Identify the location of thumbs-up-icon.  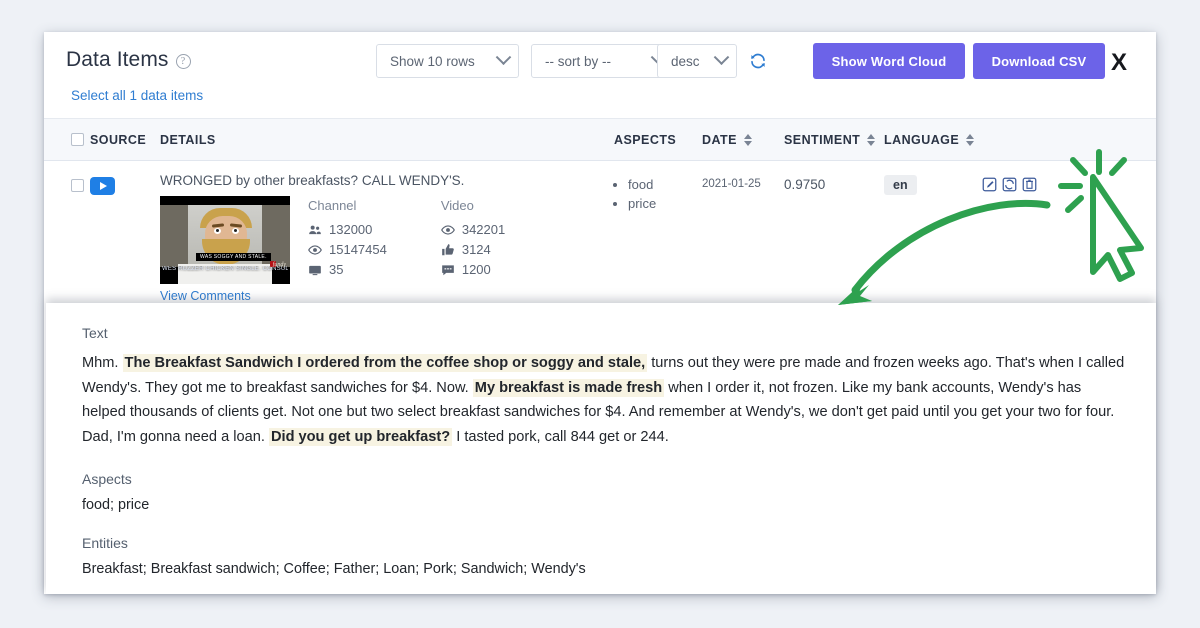
(448, 249).